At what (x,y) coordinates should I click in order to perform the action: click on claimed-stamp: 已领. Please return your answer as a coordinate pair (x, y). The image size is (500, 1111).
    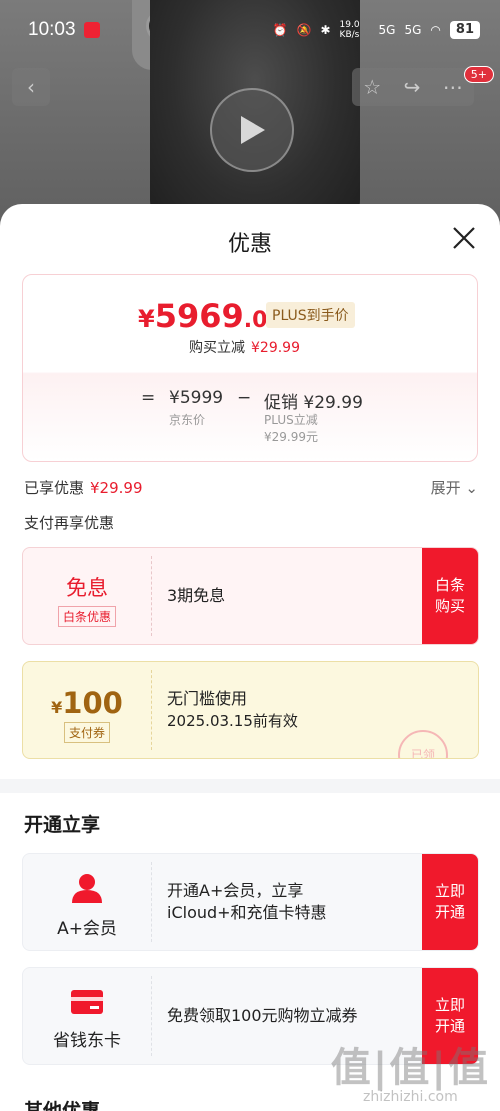
    Looking at the image, I should click on (423, 744).